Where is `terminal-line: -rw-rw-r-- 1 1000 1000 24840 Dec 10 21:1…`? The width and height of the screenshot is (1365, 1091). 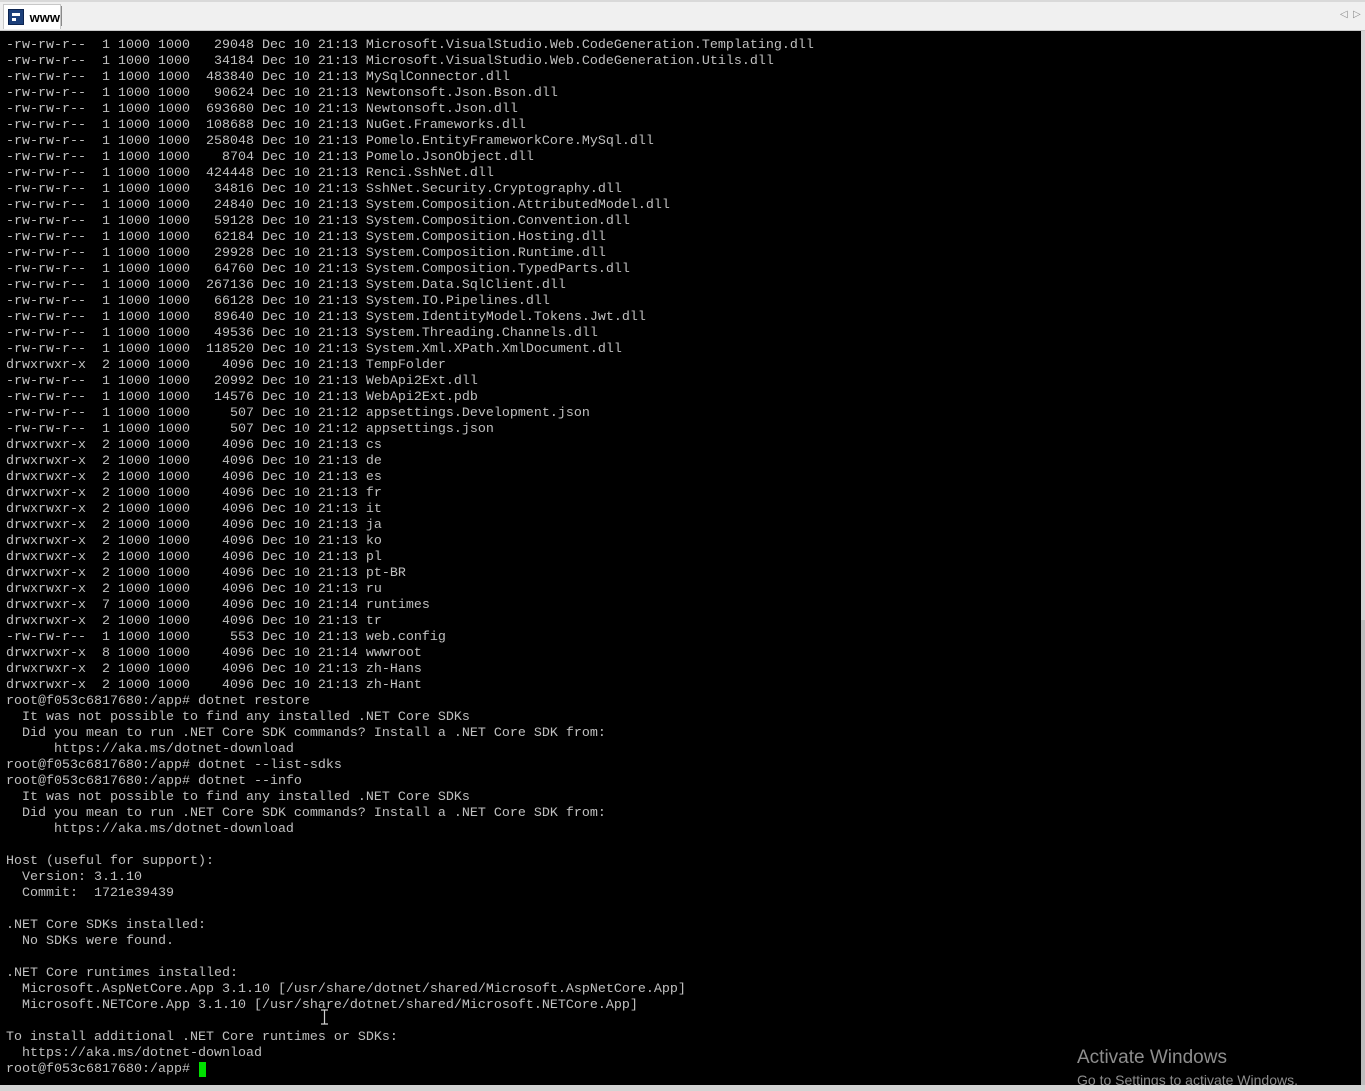
terminal-line: -rw-rw-r-- 1 1000 1000 24840 Dec 10 21:1… is located at coordinates (338, 205).